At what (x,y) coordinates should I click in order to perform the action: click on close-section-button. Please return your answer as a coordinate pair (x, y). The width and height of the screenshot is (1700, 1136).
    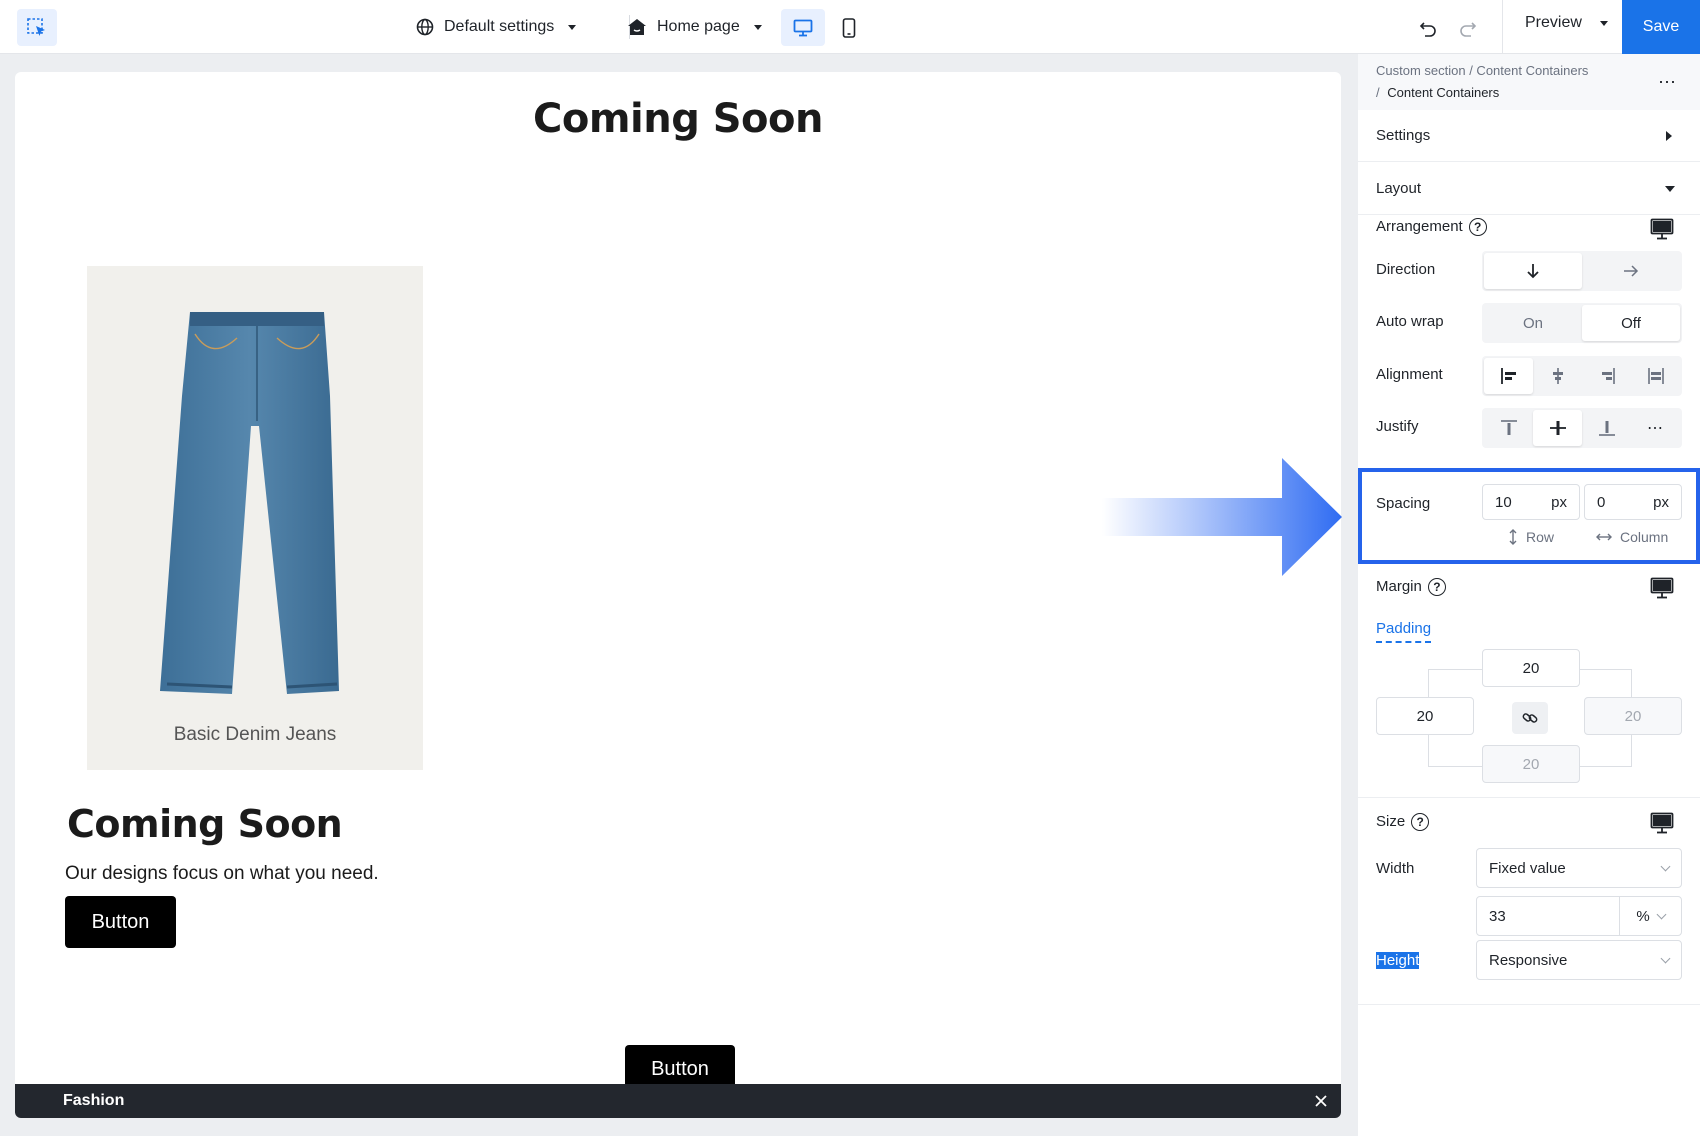
    Looking at the image, I should click on (1321, 1101).